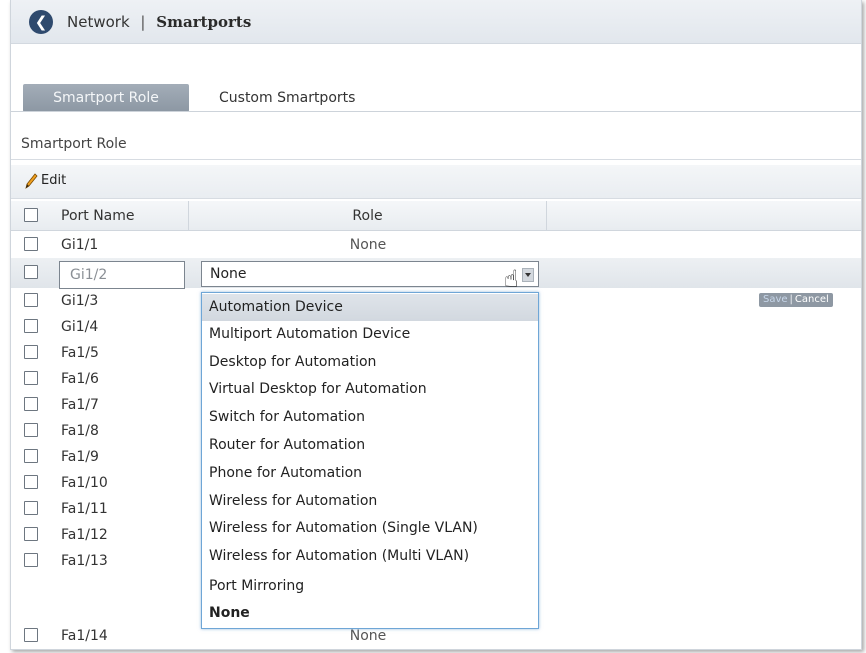 Image resolution: width=866 pixels, height=653 pixels. I want to click on table-row: Gi1/1 None, so click(436, 245).